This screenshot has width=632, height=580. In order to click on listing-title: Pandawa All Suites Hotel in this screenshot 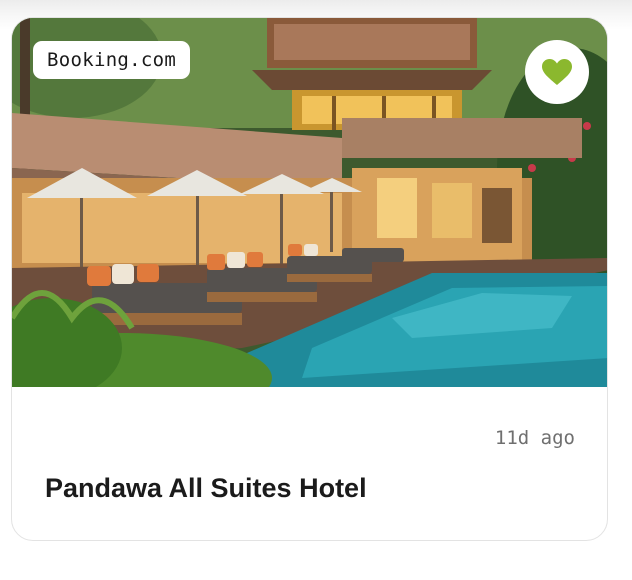, I will do `click(206, 488)`.